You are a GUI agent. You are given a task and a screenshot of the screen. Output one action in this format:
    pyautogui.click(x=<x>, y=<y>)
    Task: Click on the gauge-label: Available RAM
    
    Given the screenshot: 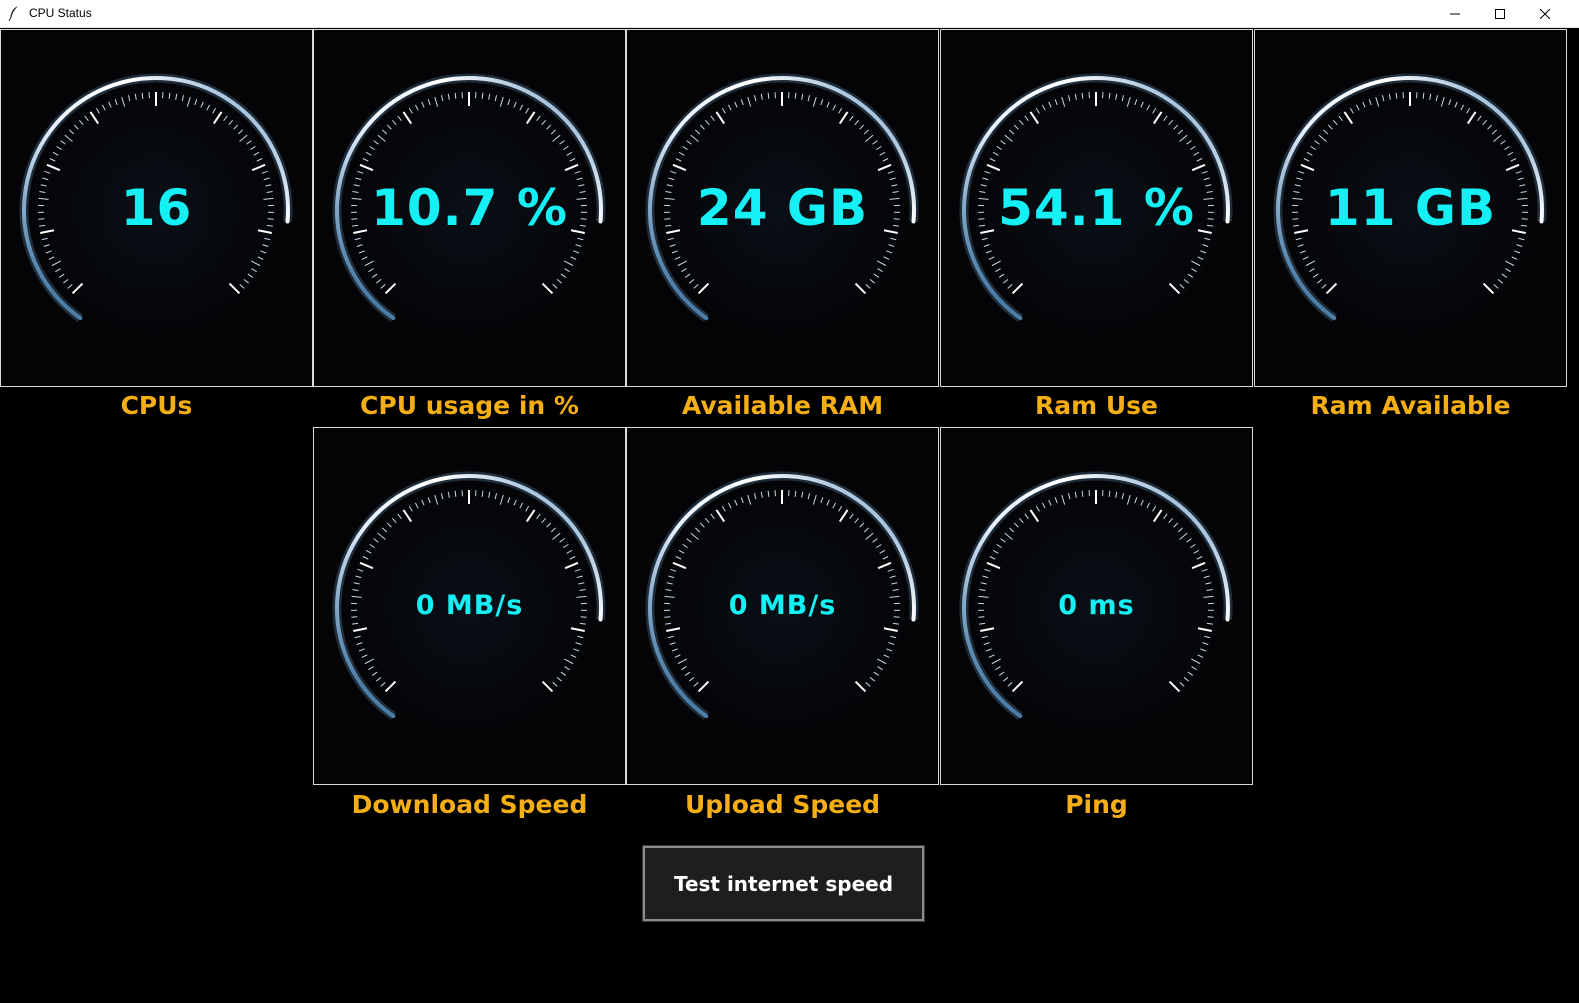 What is the action you would take?
    pyautogui.click(x=782, y=405)
    